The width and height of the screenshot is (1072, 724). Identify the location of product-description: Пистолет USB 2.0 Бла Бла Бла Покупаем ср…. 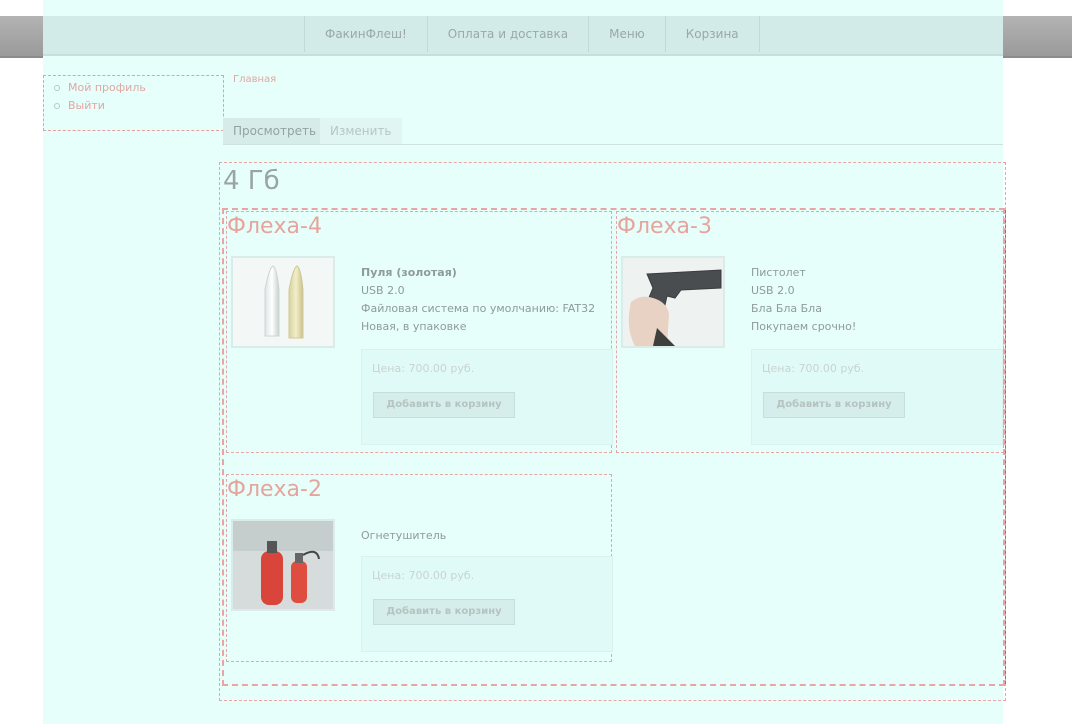
(803, 300).